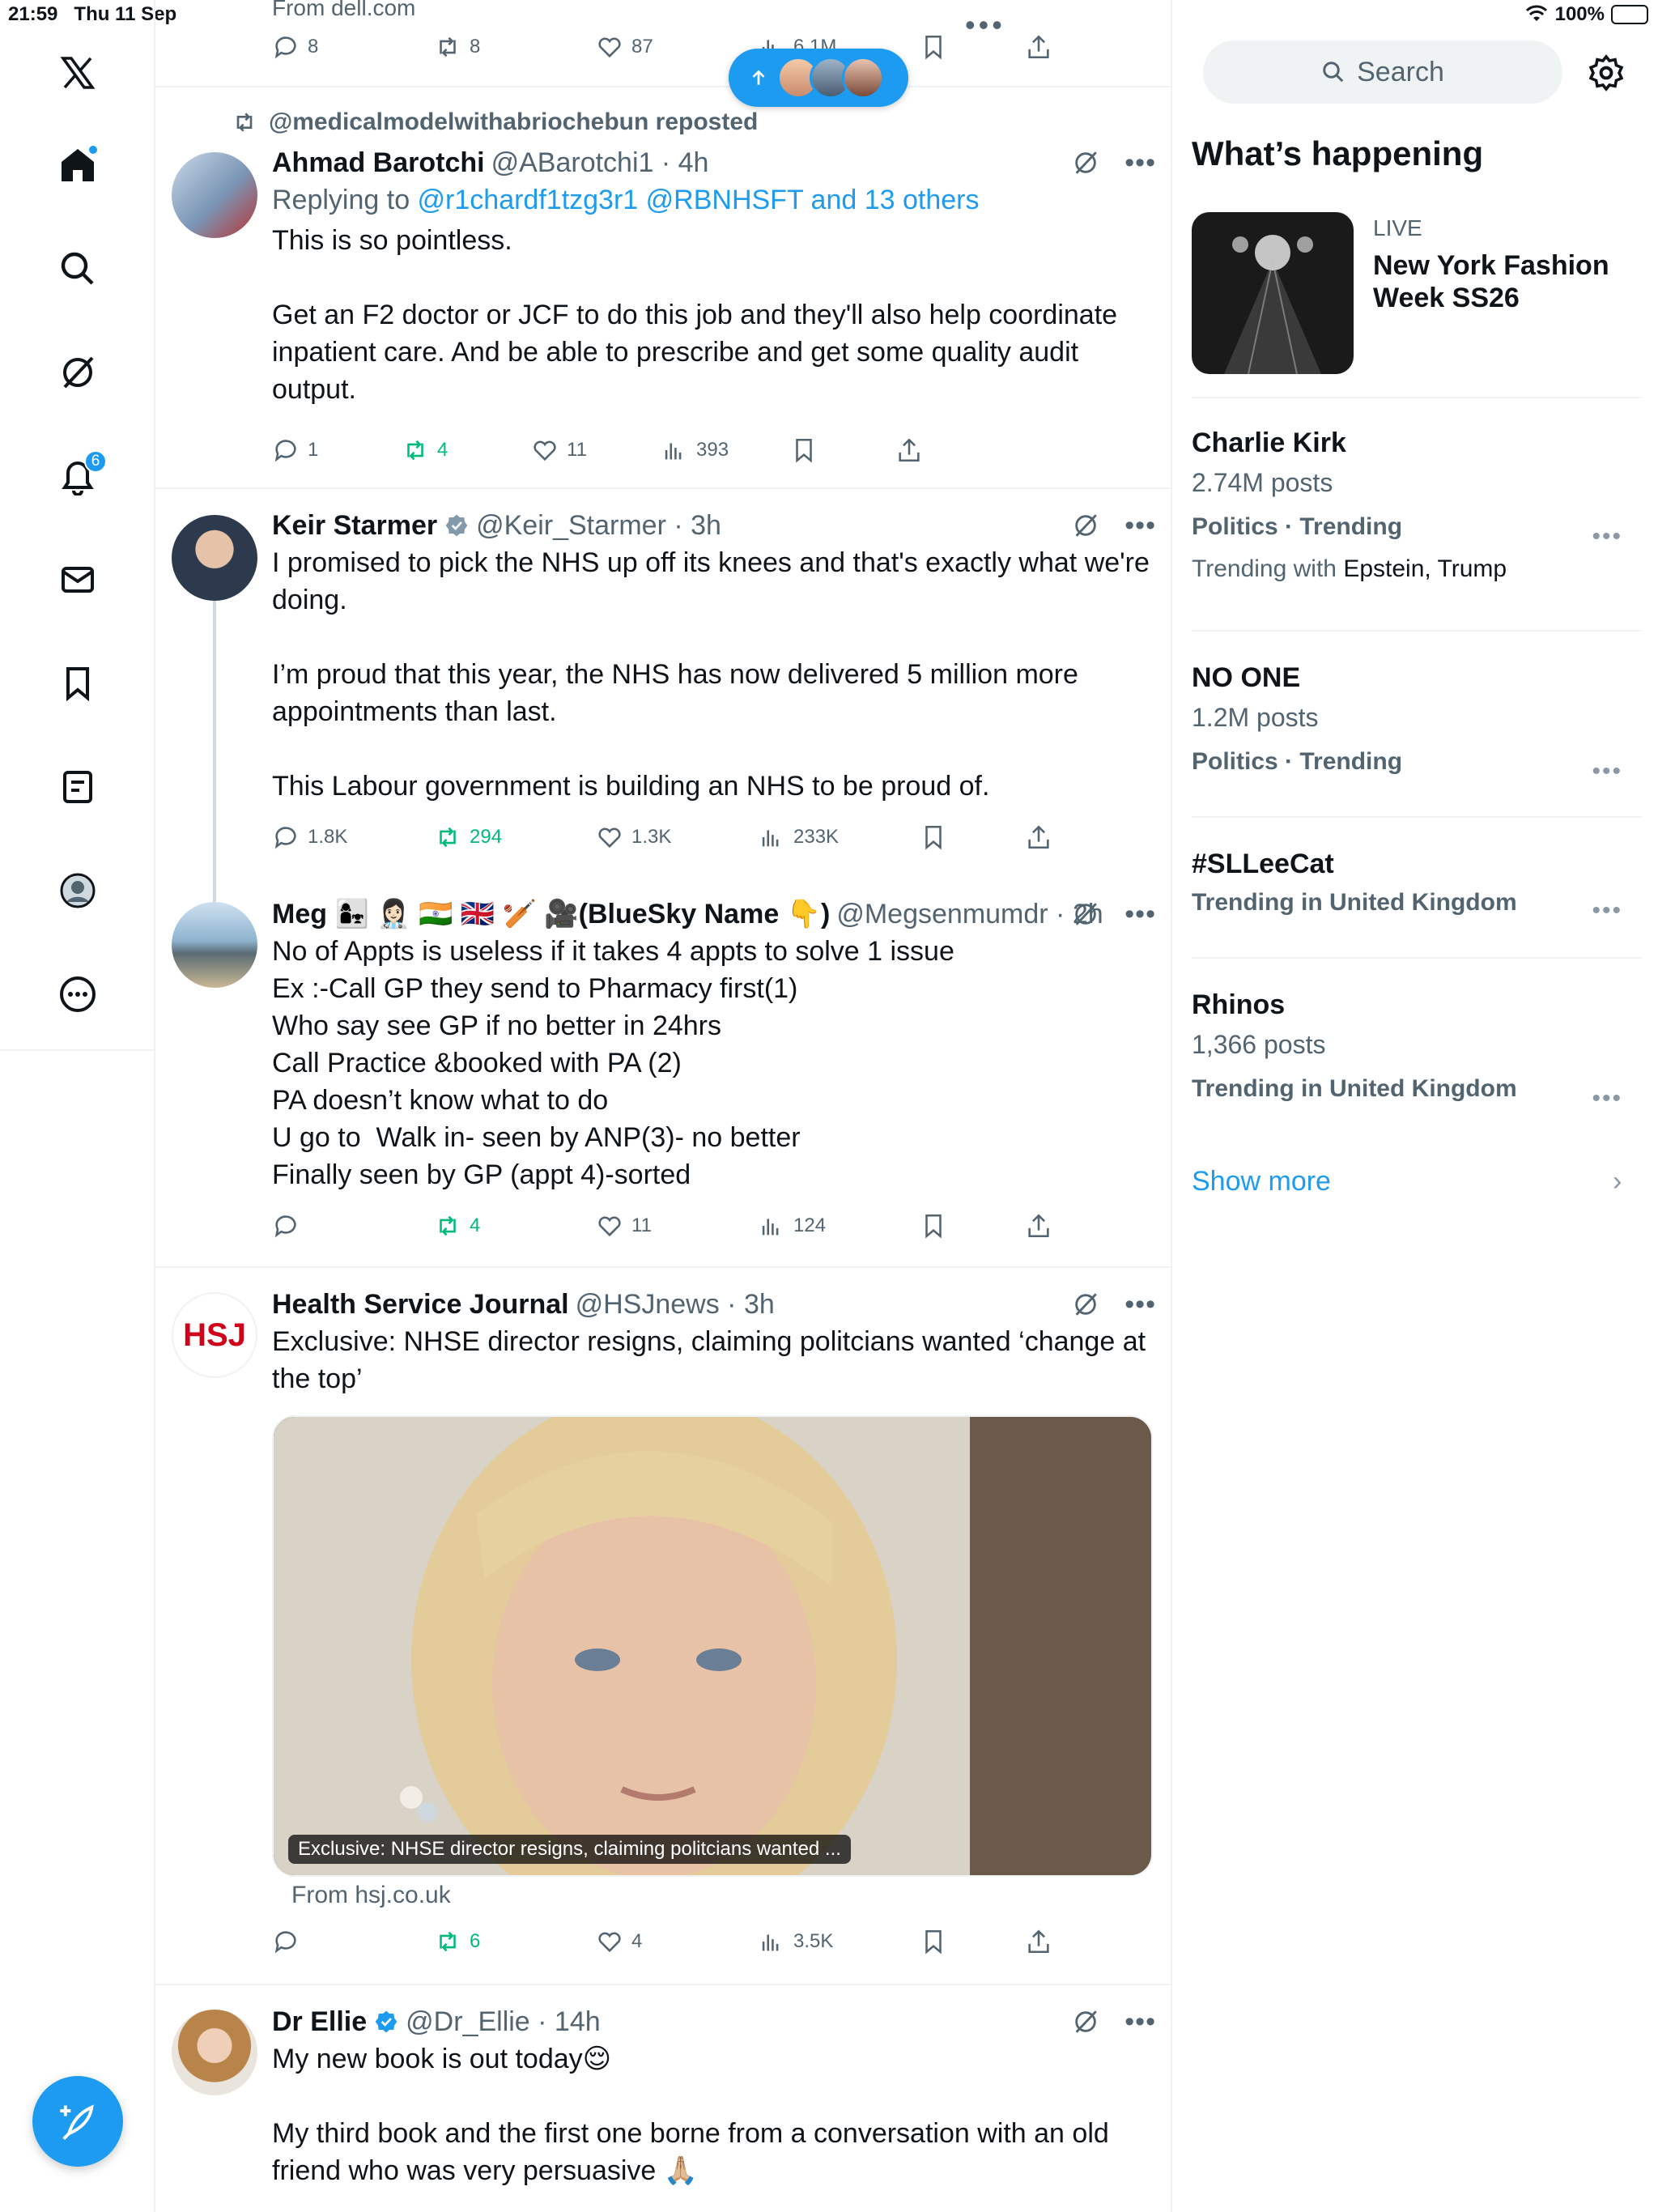  What do you see at coordinates (378, 163) in the screenshot?
I see `author-name: Ahmad Barotchi` at bounding box center [378, 163].